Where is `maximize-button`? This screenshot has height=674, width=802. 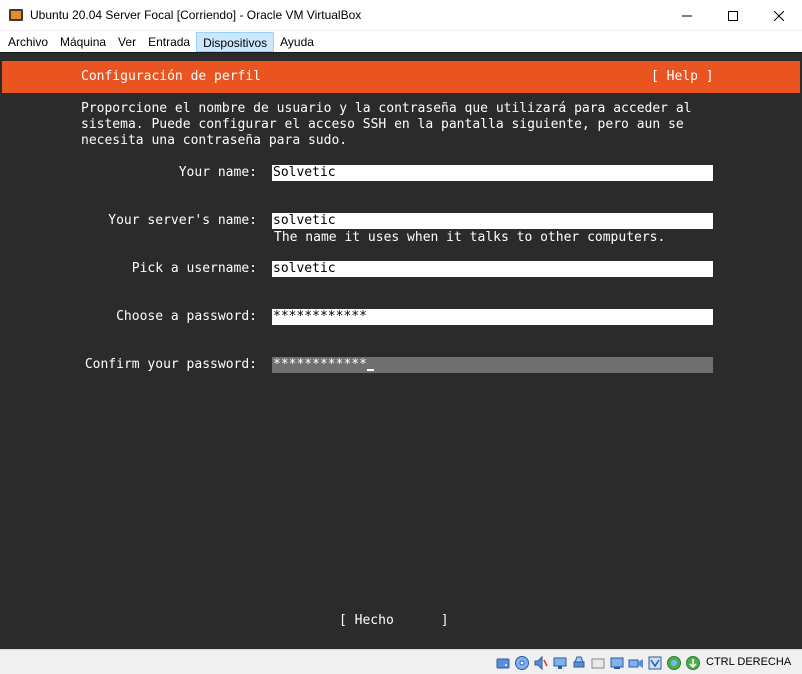
maximize-button is located at coordinates (733, 15).